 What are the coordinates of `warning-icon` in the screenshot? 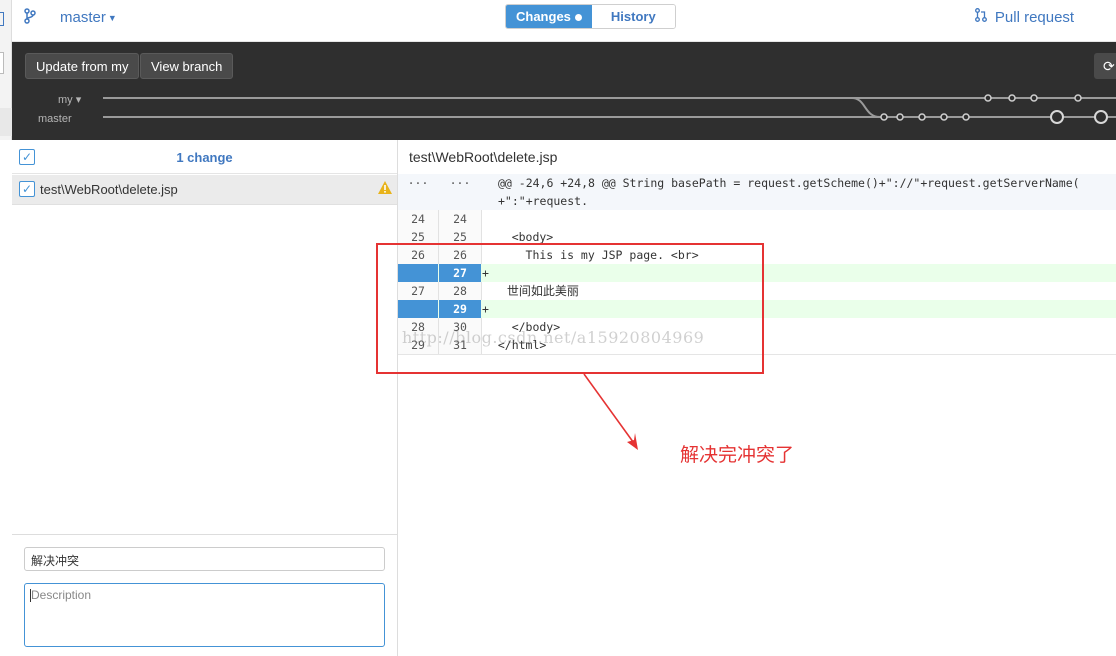 It's located at (385, 189).